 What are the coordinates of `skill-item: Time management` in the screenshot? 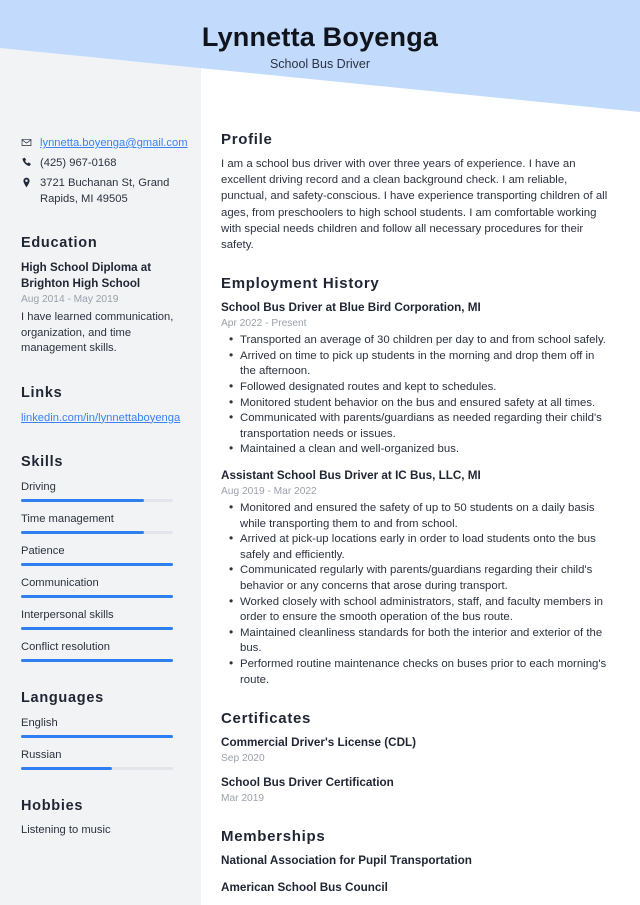 It's located at (104, 522).